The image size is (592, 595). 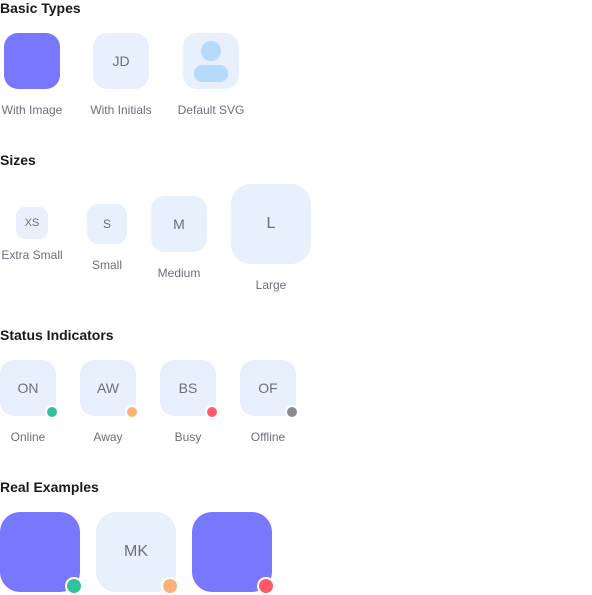 I want to click on avatar-with-image-item: With Image, so click(x=32, y=75).